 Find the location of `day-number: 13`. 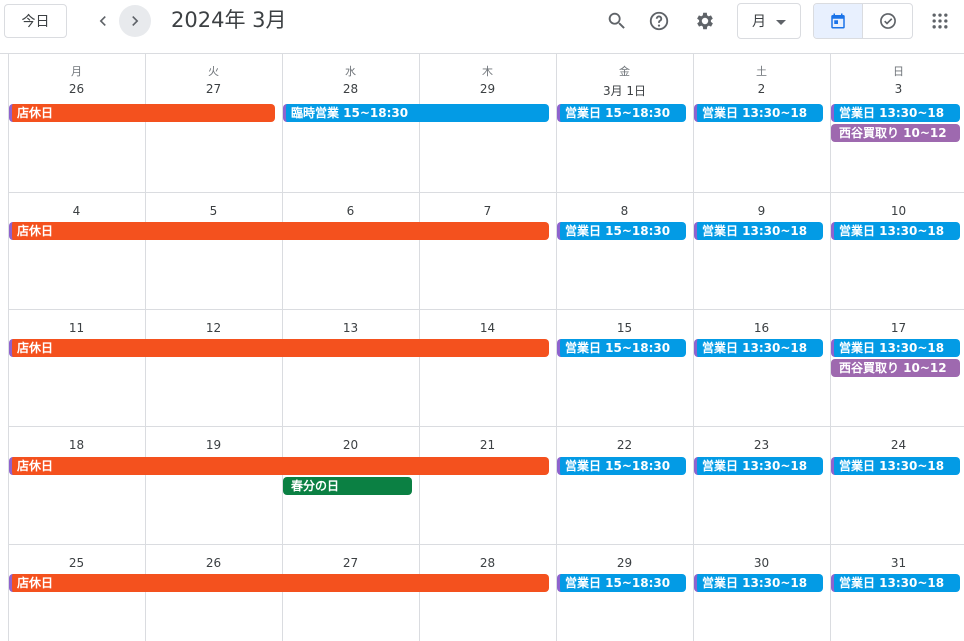

day-number: 13 is located at coordinates (350, 328).